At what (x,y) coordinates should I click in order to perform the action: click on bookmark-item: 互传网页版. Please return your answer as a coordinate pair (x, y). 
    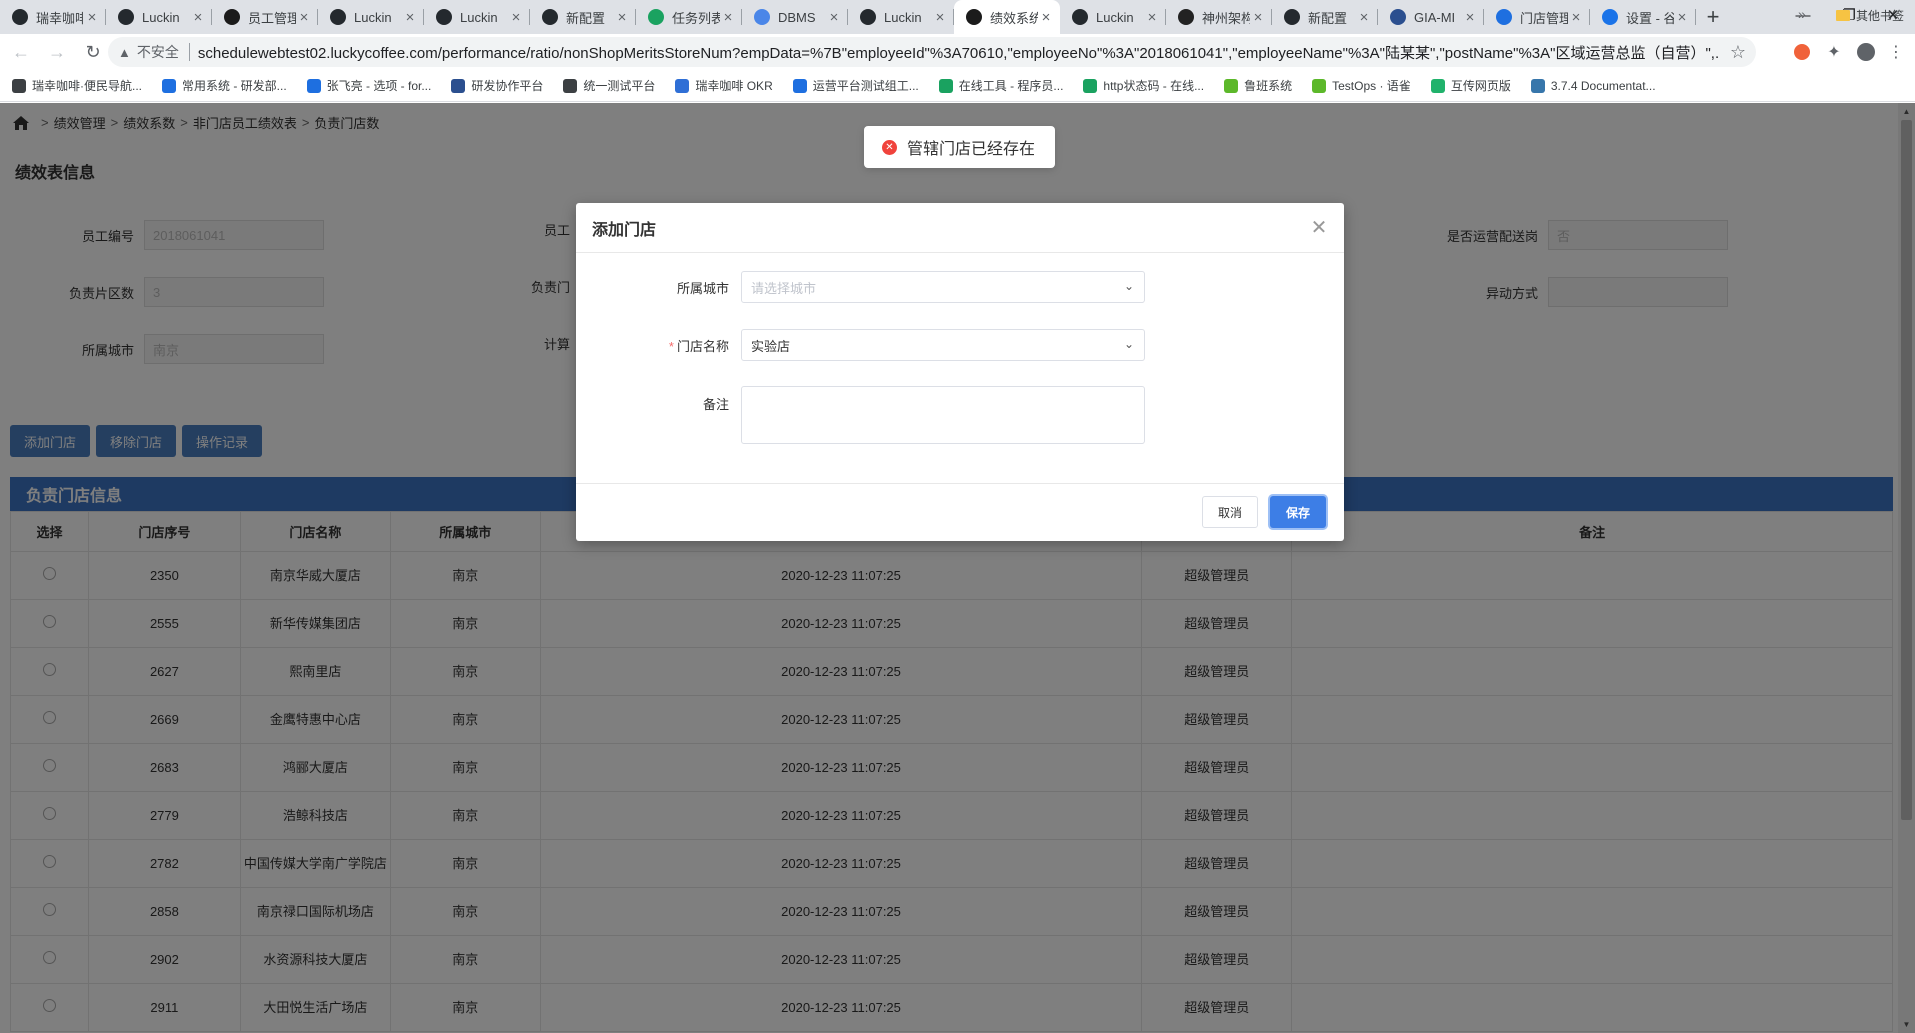
    Looking at the image, I should click on (1470, 85).